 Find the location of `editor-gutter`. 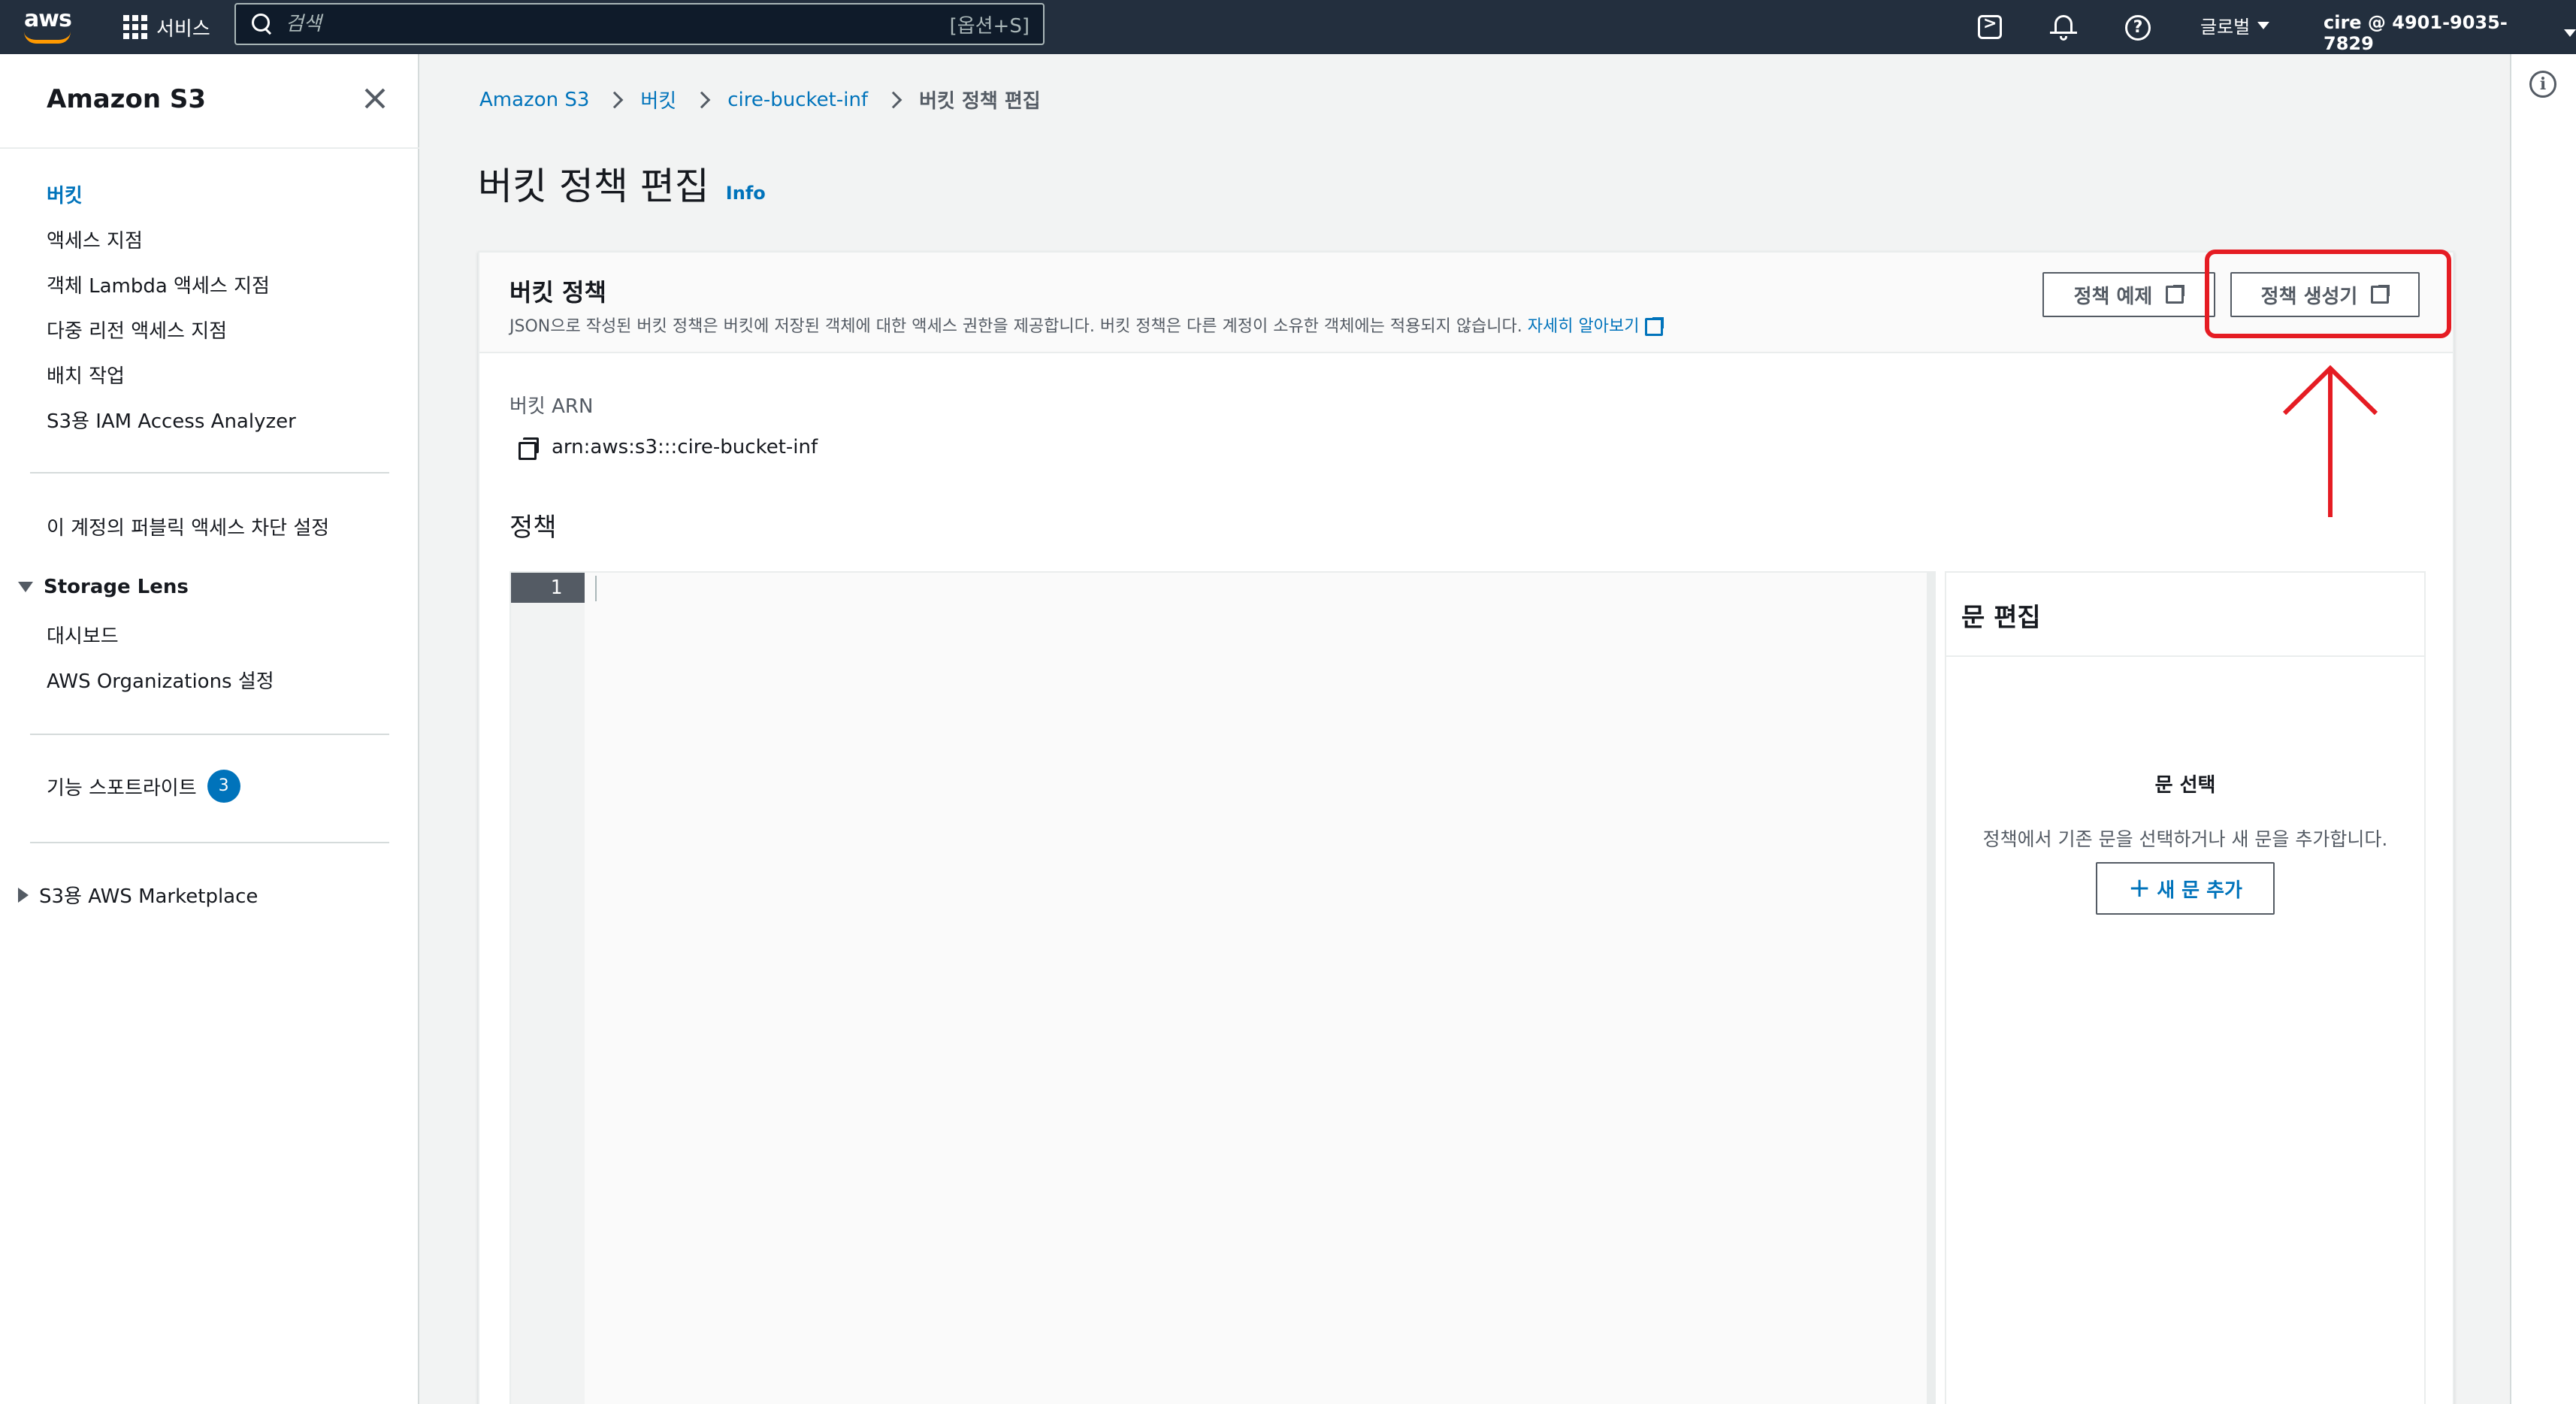

editor-gutter is located at coordinates (548, 989).